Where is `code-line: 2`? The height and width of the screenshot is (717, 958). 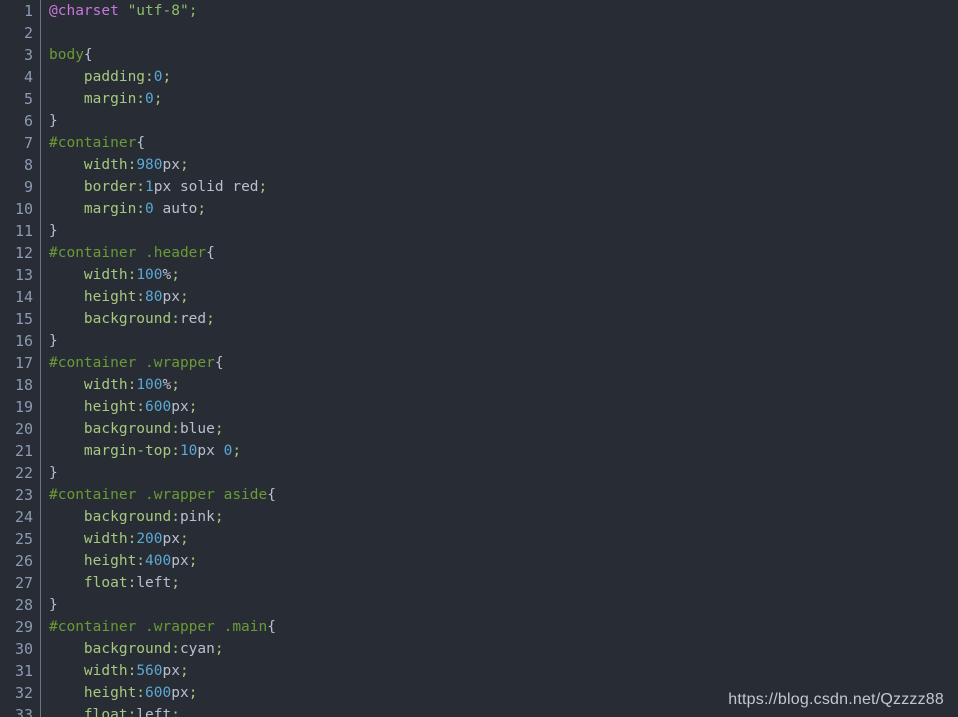 code-line: 2 is located at coordinates (479, 33).